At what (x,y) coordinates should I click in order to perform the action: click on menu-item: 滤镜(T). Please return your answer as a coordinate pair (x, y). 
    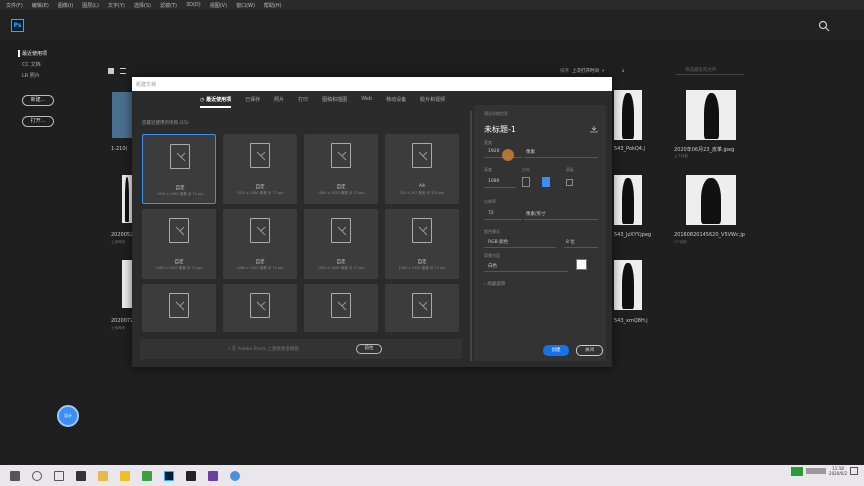
    Looking at the image, I should click on (168, 5).